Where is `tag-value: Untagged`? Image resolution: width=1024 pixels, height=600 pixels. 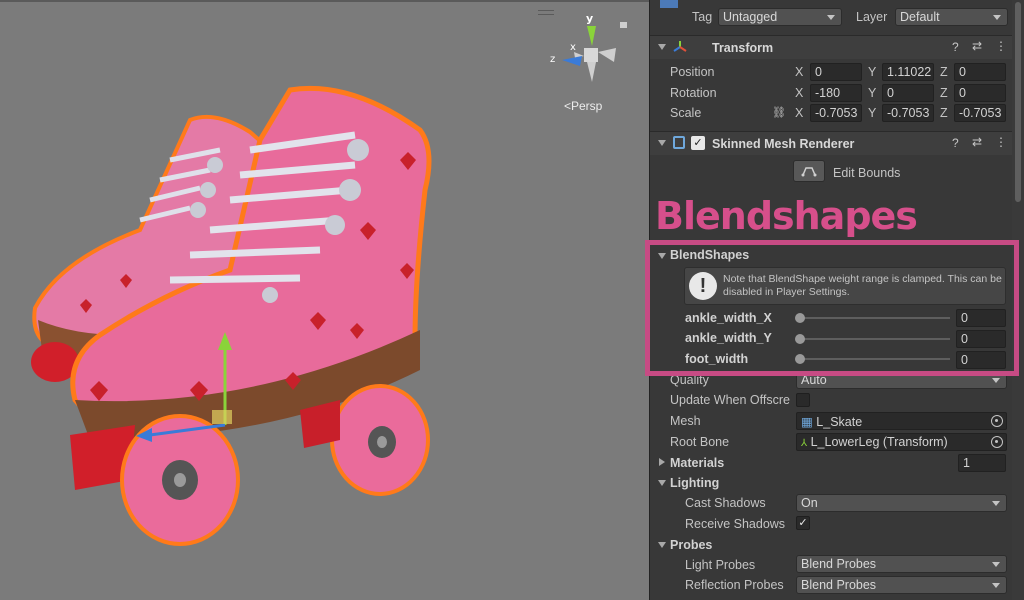
tag-value: Untagged is located at coordinates (750, 17).